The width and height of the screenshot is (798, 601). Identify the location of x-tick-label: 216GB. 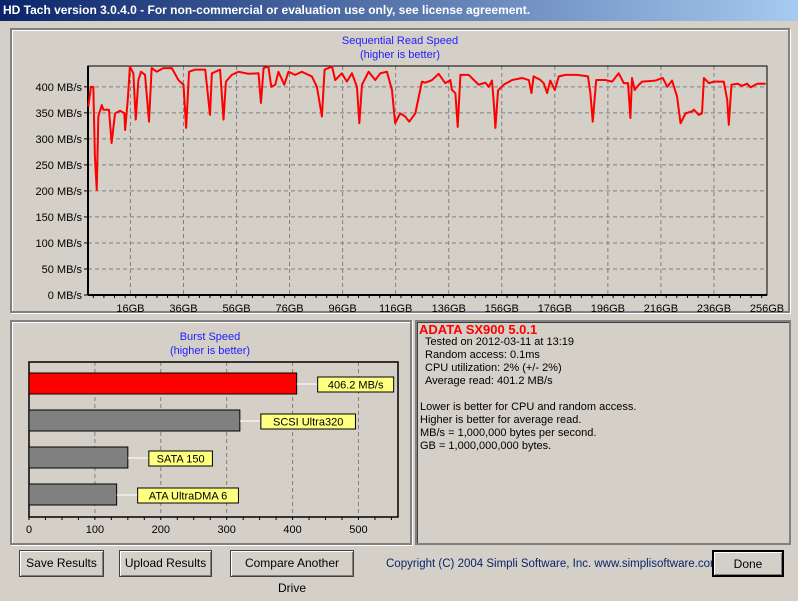
(661, 309).